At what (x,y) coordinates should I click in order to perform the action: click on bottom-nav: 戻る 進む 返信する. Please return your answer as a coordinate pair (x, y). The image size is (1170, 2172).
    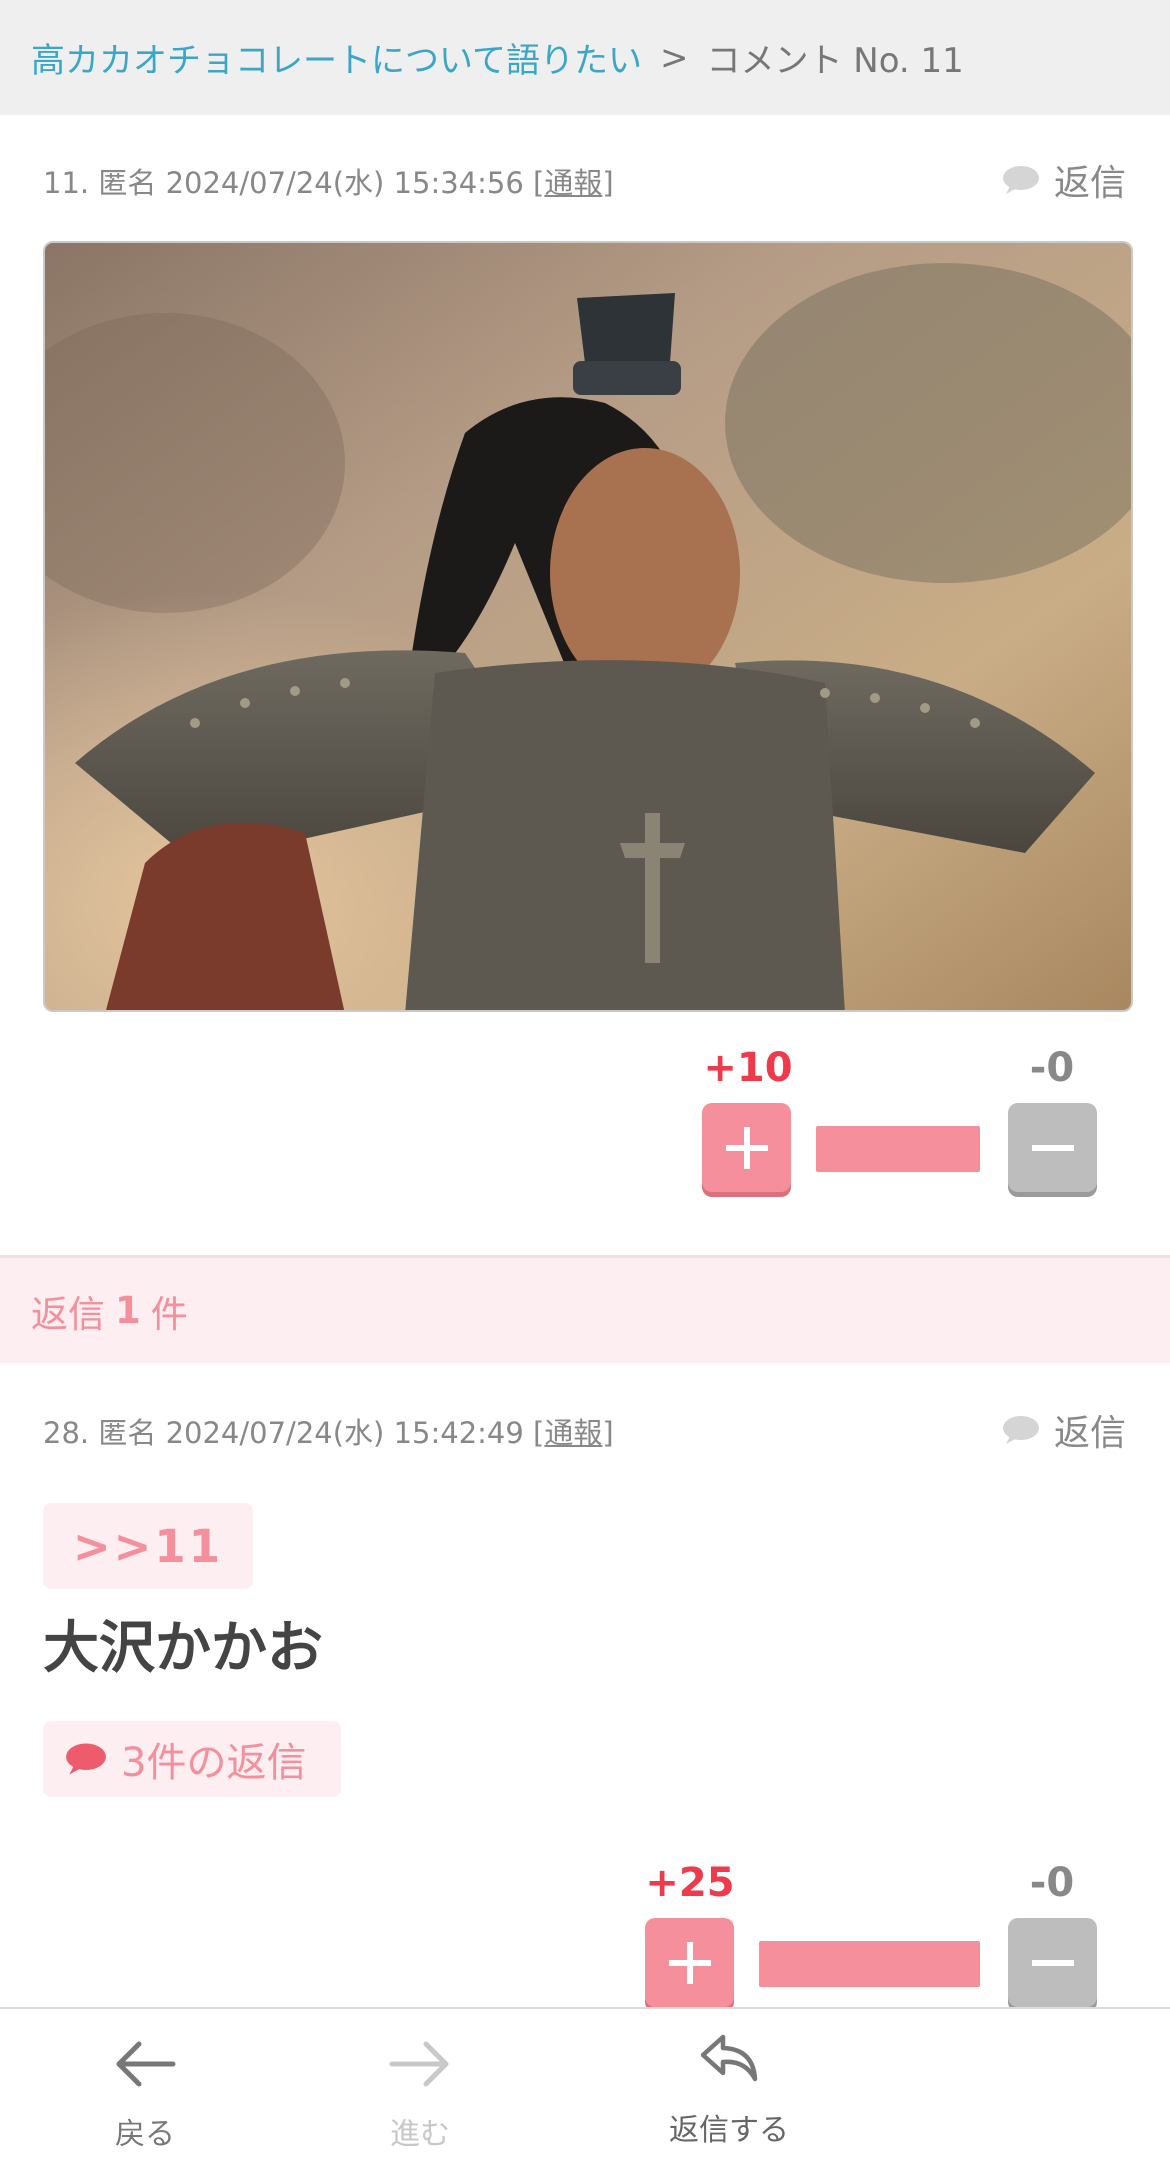
    Looking at the image, I should click on (585, 2089).